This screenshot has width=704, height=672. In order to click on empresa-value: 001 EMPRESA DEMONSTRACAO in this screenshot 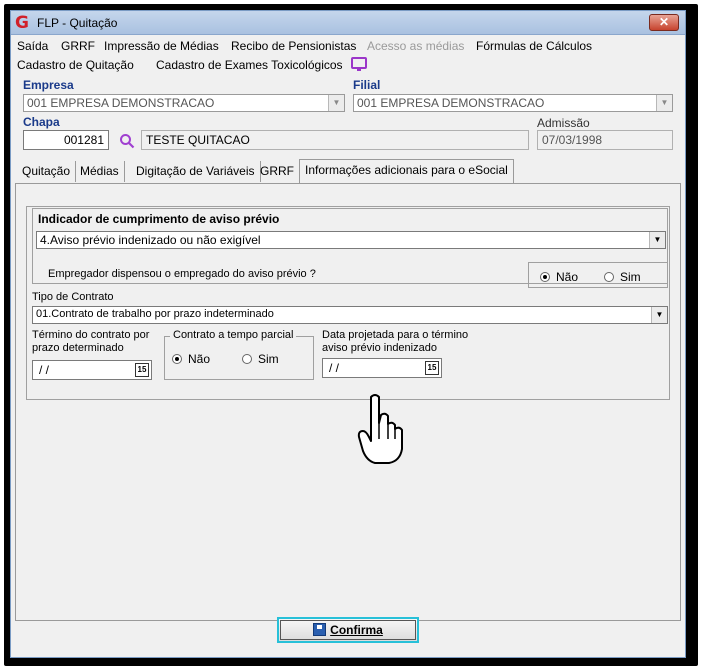, I will do `click(121, 103)`.